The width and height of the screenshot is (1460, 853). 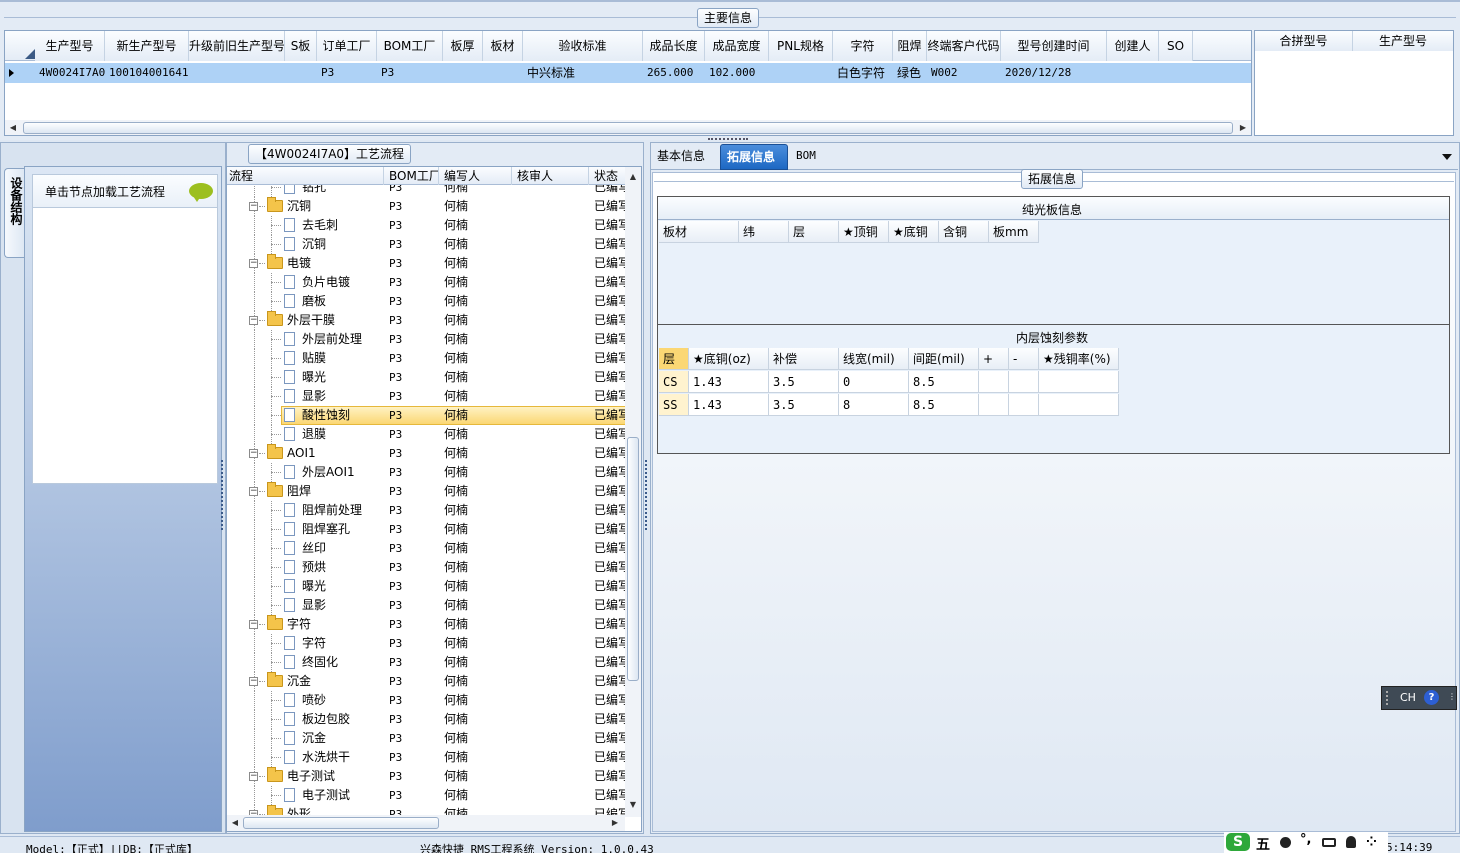 What do you see at coordinates (674, 382) in the screenshot?
I see `etch-cell: CS` at bounding box center [674, 382].